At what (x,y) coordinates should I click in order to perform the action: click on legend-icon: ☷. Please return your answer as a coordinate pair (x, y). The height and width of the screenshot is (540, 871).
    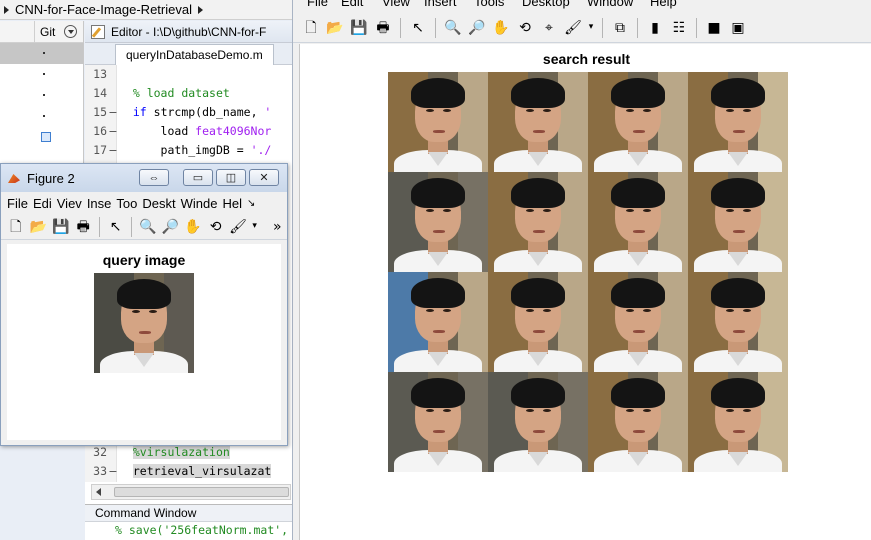
    Looking at the image, I should click on (679, 28).